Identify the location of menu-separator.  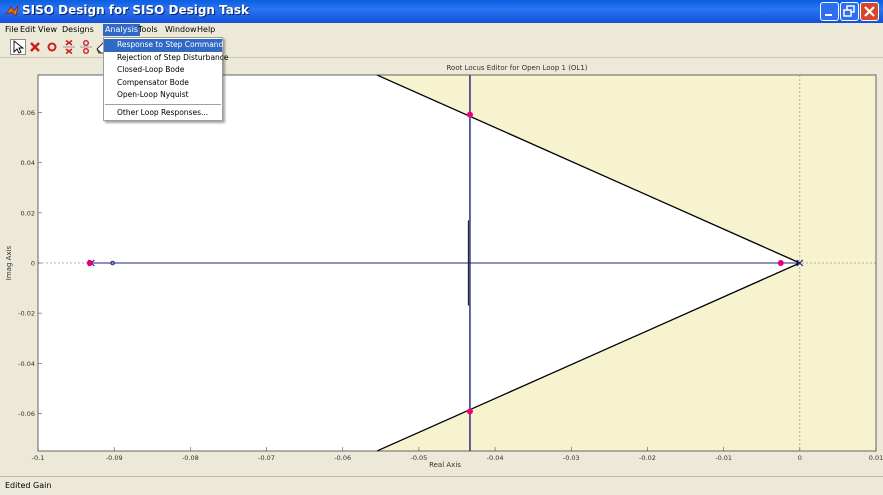
(163, 104).